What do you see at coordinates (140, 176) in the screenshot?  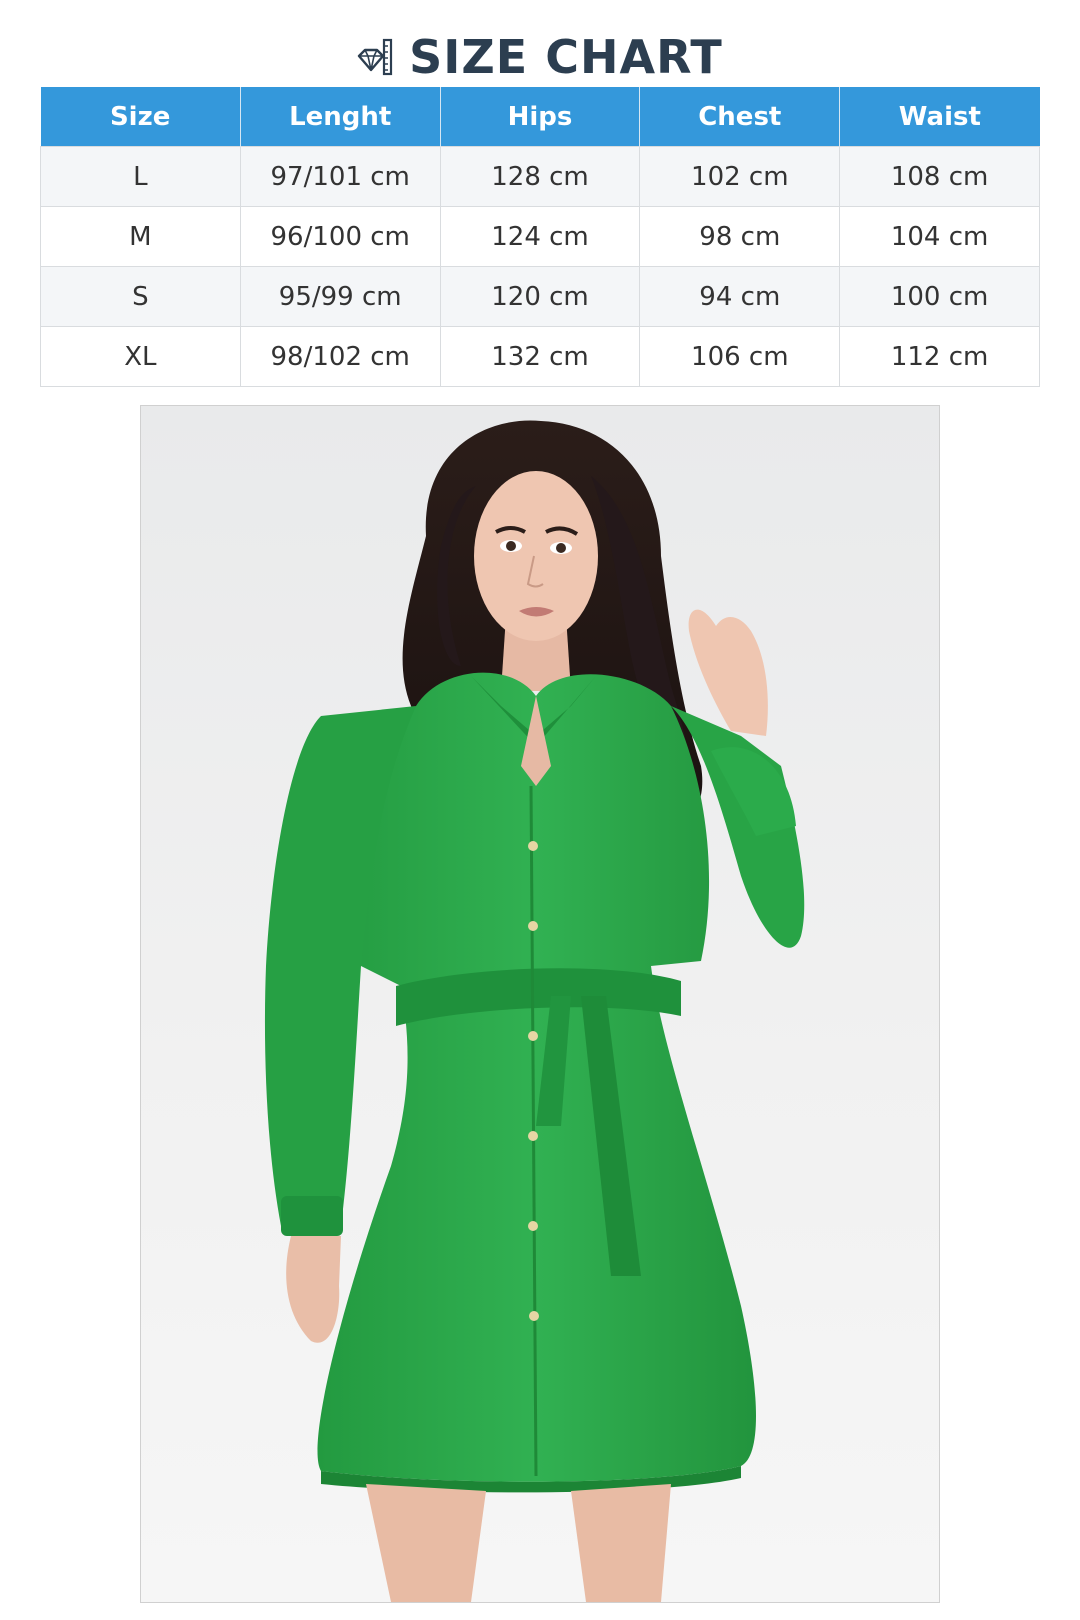 I see `size-cell: L` at bounding box center [140, 176].